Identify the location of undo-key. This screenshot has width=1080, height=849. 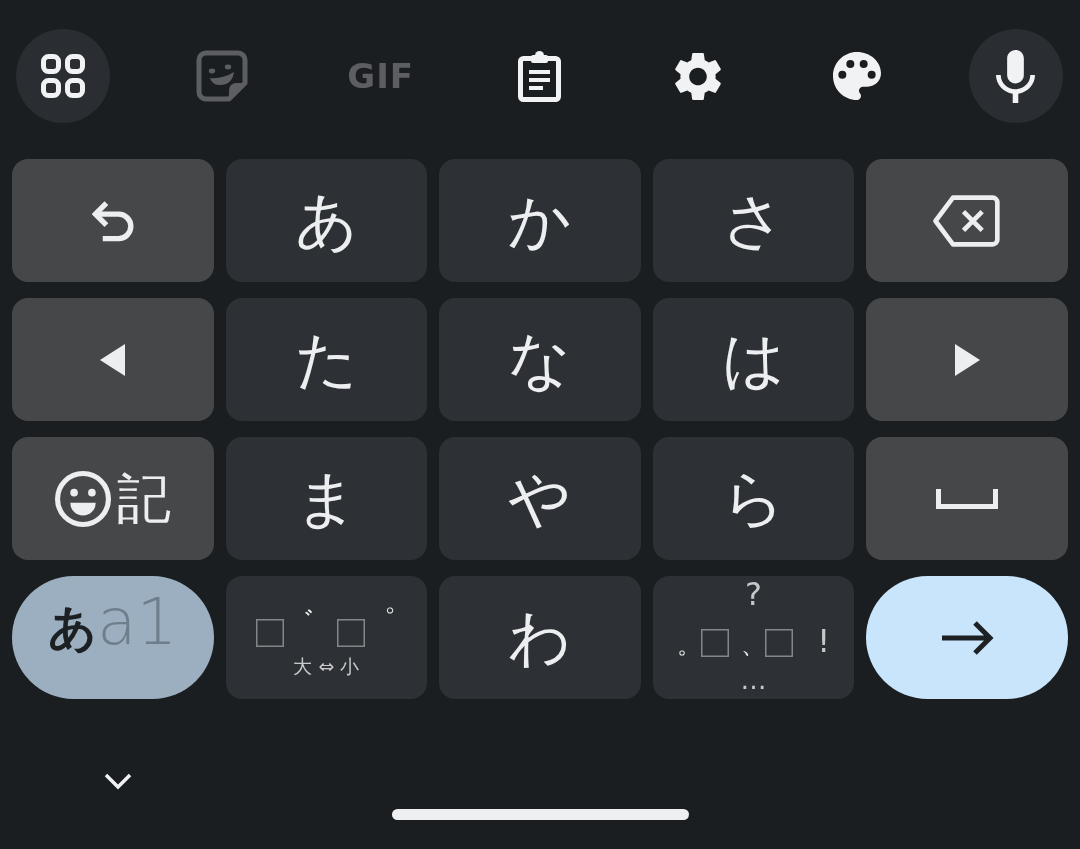
(113, 220).